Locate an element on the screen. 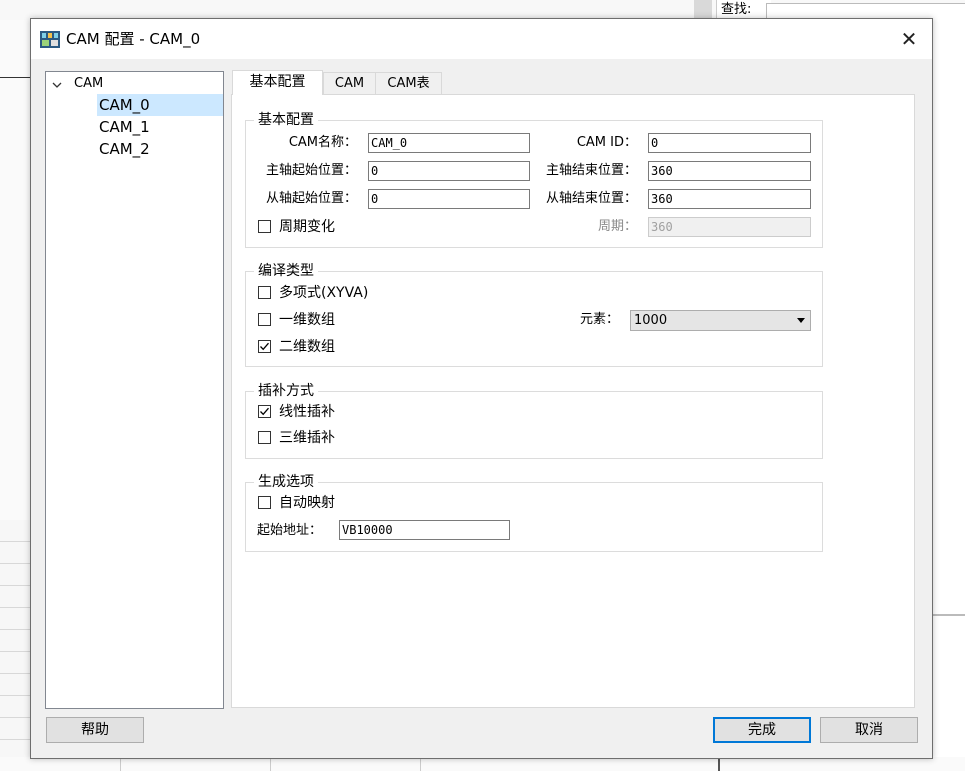 The height and width of the screenshot is (771, 965). start-address-label: 起始地址： is located at coordinates (290, 530).